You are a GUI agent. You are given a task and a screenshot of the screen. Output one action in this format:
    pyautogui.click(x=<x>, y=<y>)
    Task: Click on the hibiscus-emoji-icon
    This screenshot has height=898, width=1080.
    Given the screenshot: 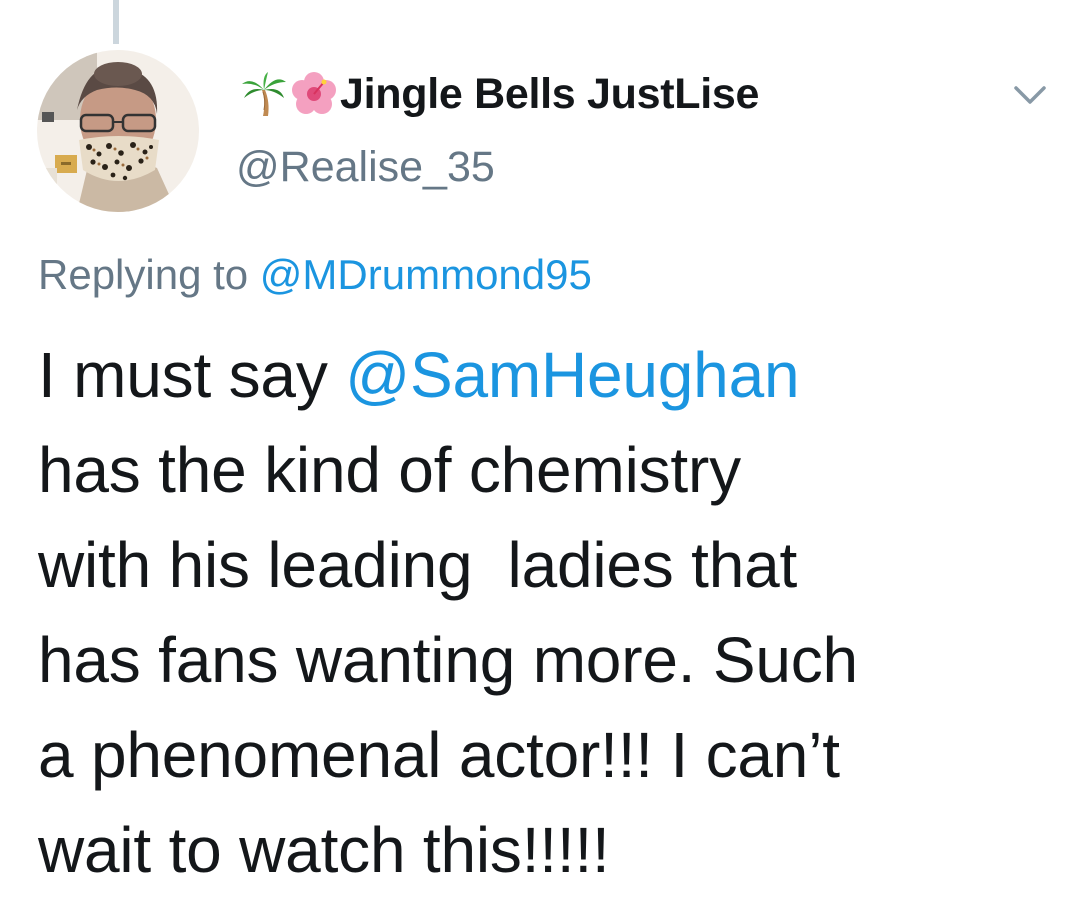 What is the action you would take?
    pyautogui.click(x=314, y=93)
    